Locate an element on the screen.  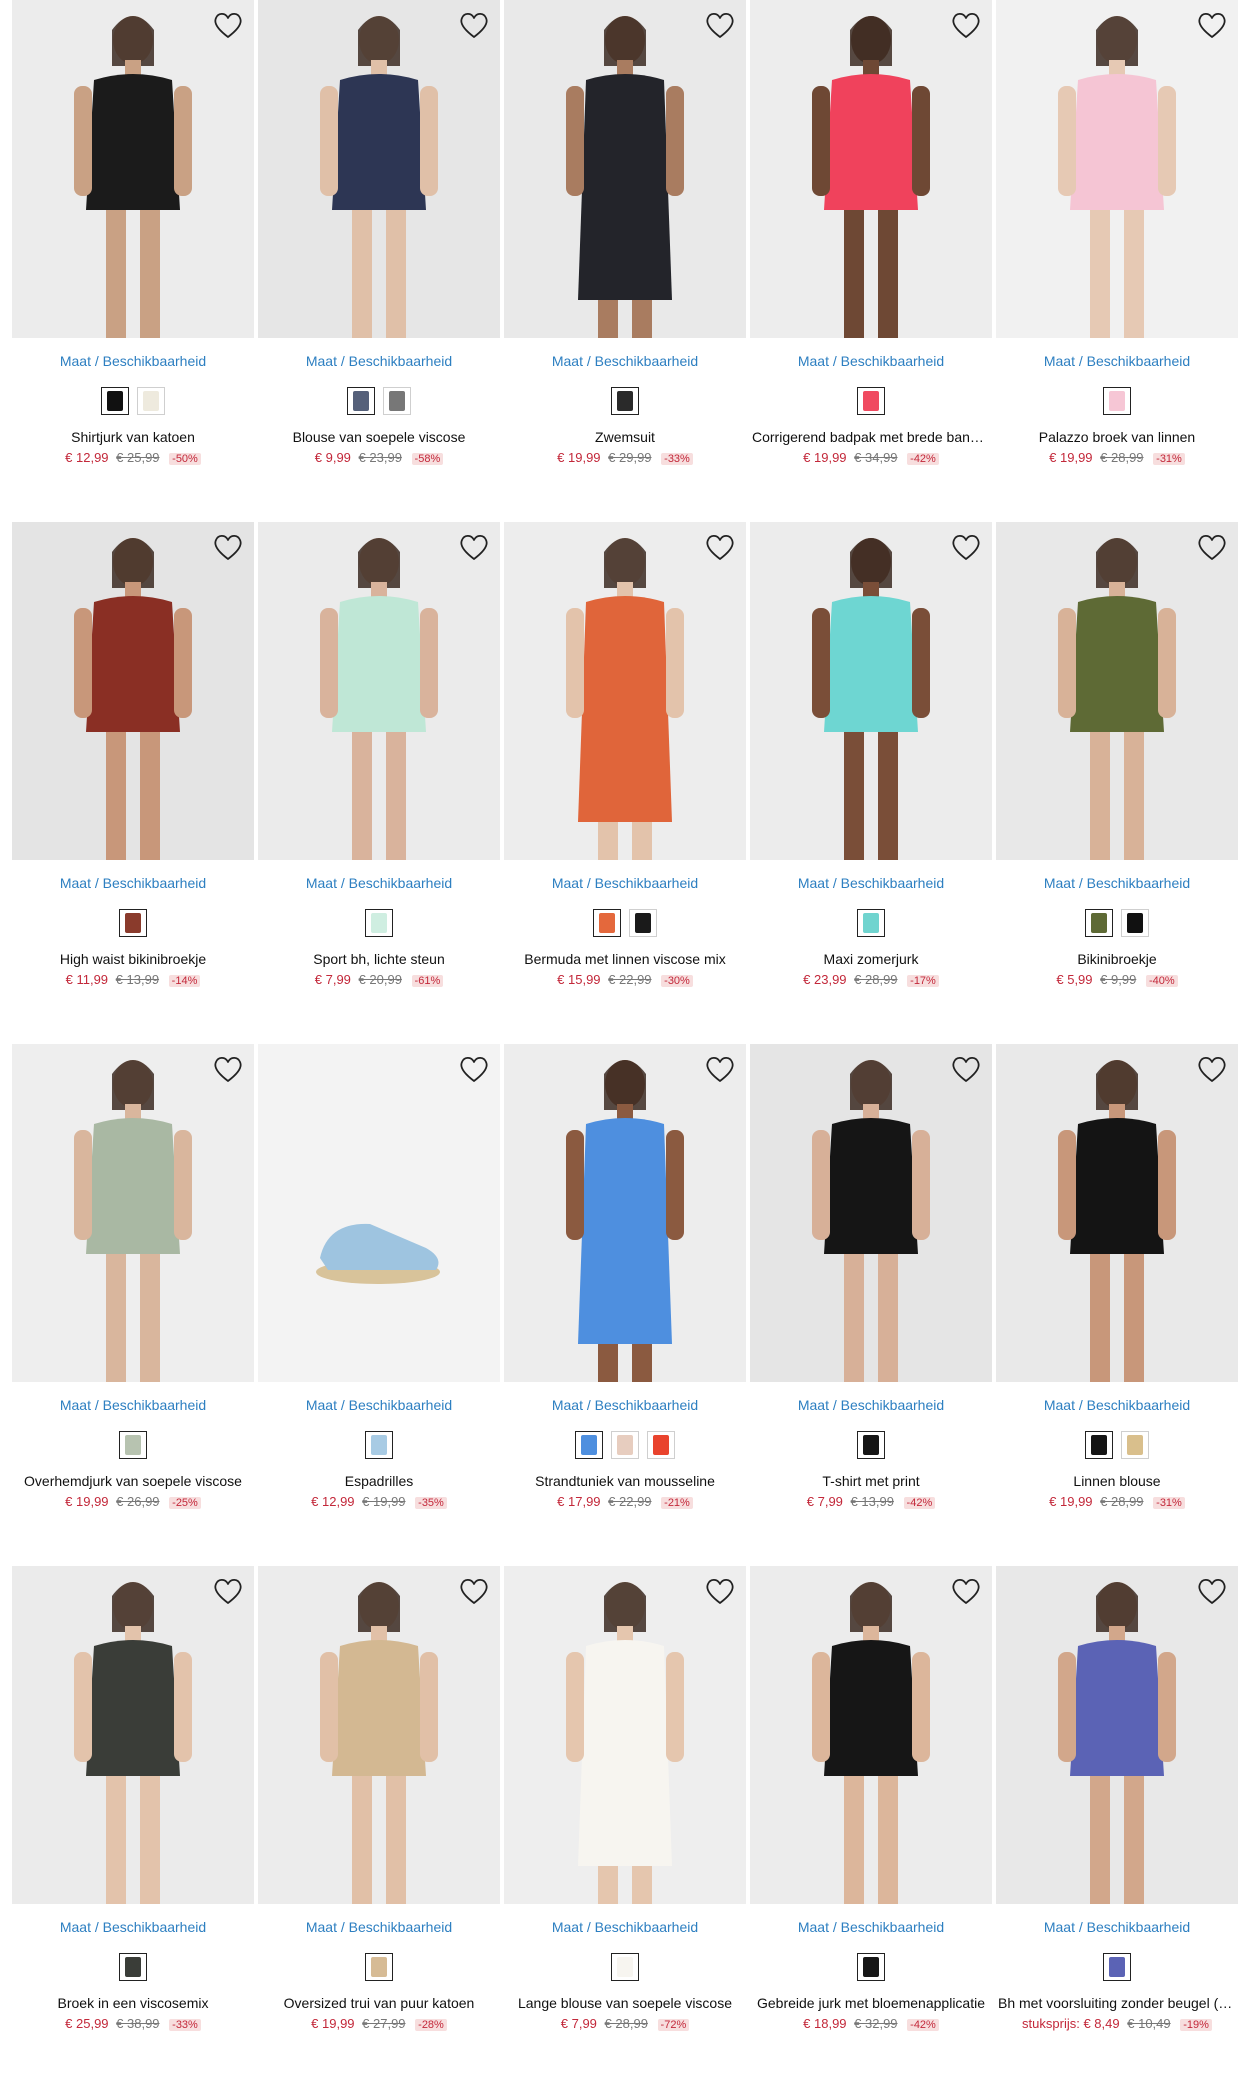
product-name: Maxi zomerjurk is located at coordinates (871, 959).